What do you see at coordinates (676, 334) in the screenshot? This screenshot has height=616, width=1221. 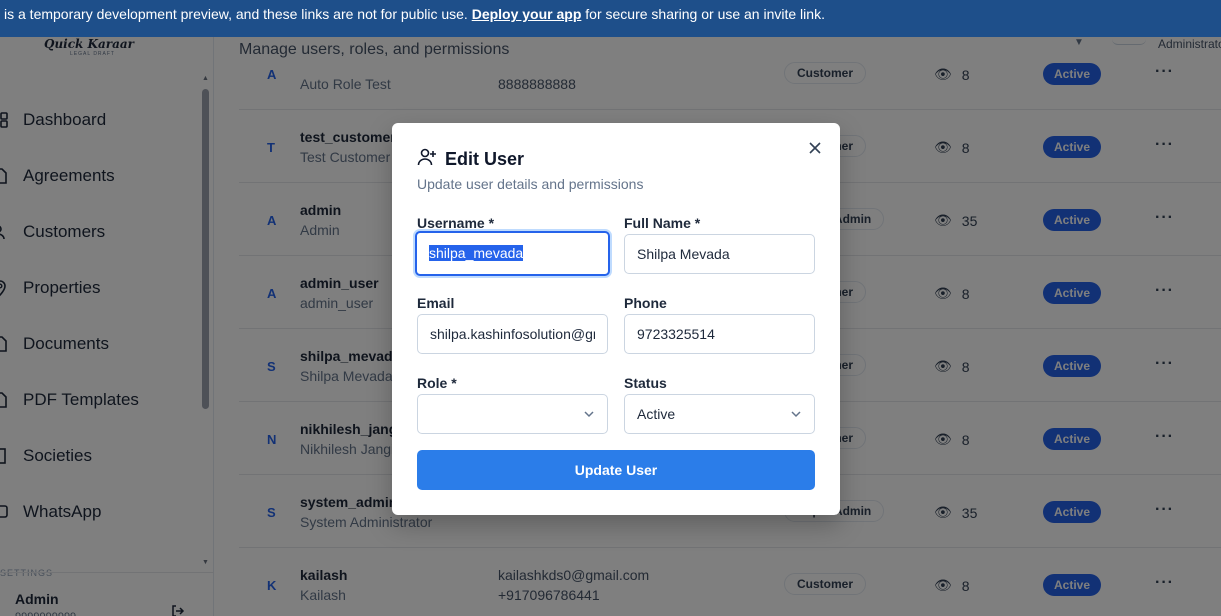 I see `phone-value: 9723325514` at bounding box center [676, 334].